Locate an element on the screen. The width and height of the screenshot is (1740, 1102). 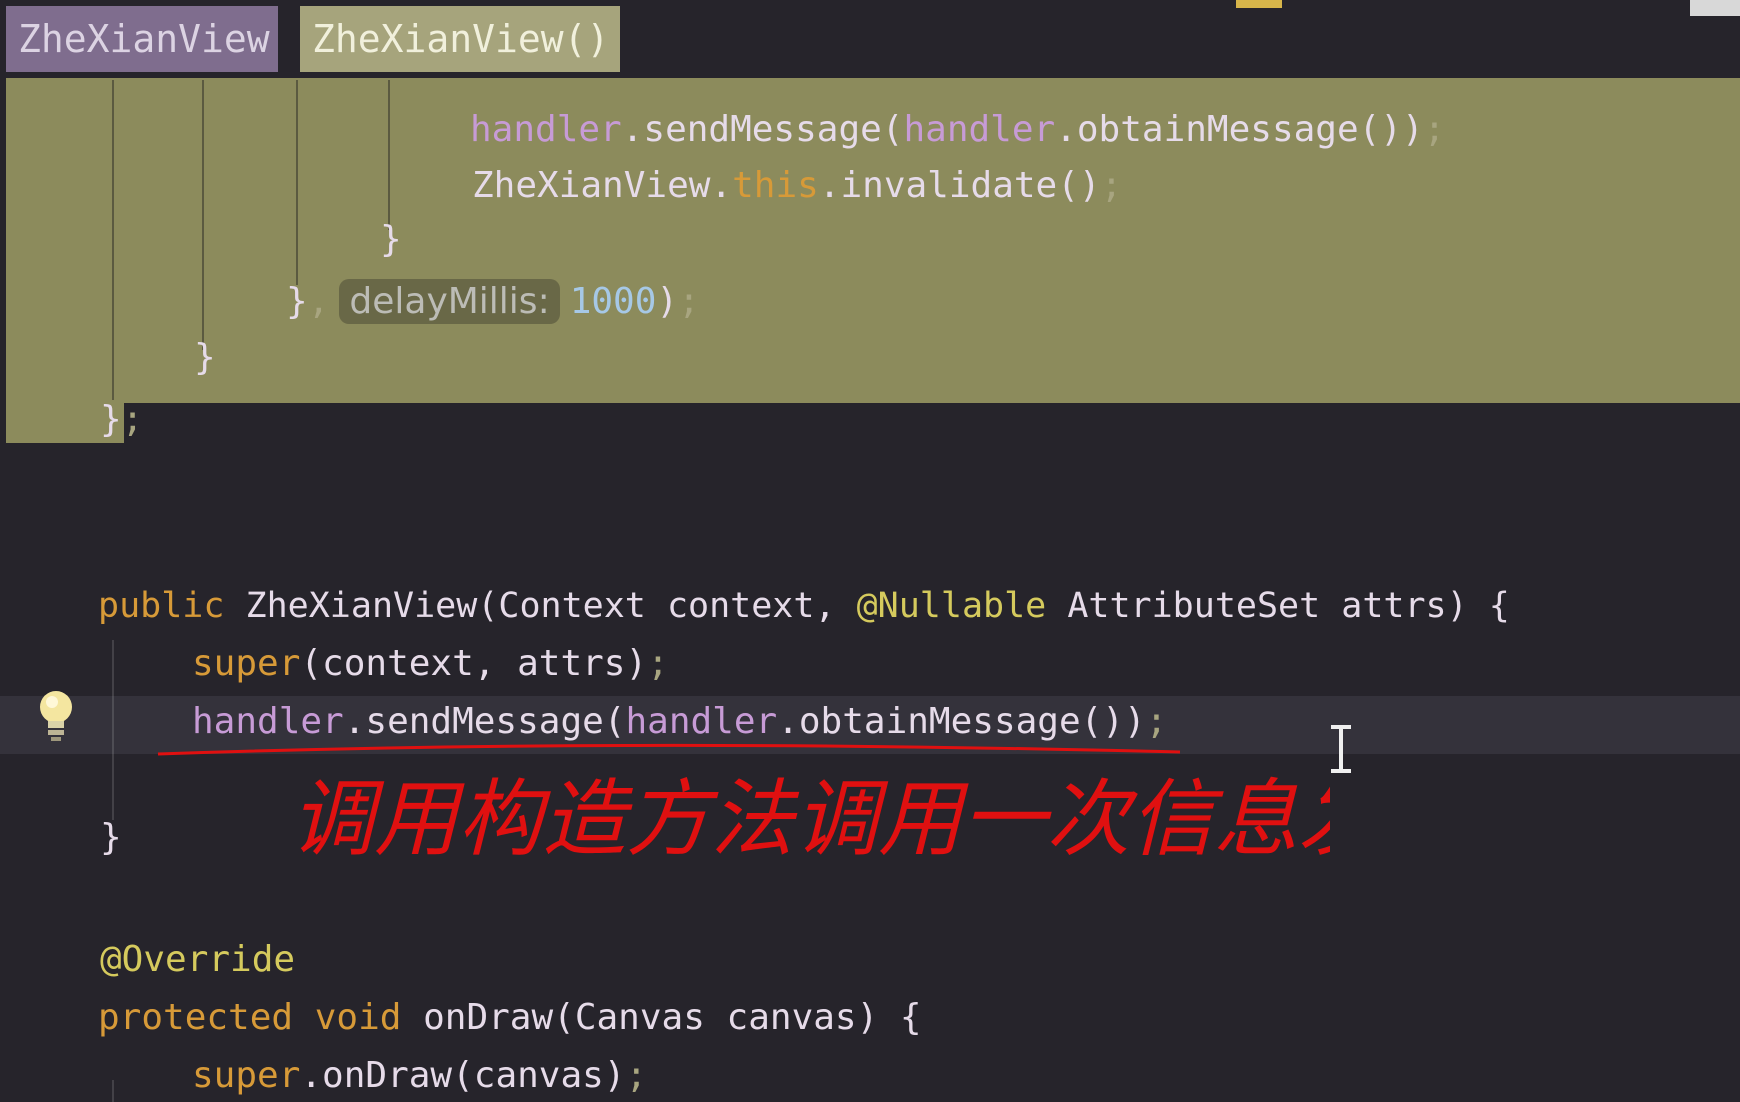
window-control-fragment is located at coordinates (1715, 8).